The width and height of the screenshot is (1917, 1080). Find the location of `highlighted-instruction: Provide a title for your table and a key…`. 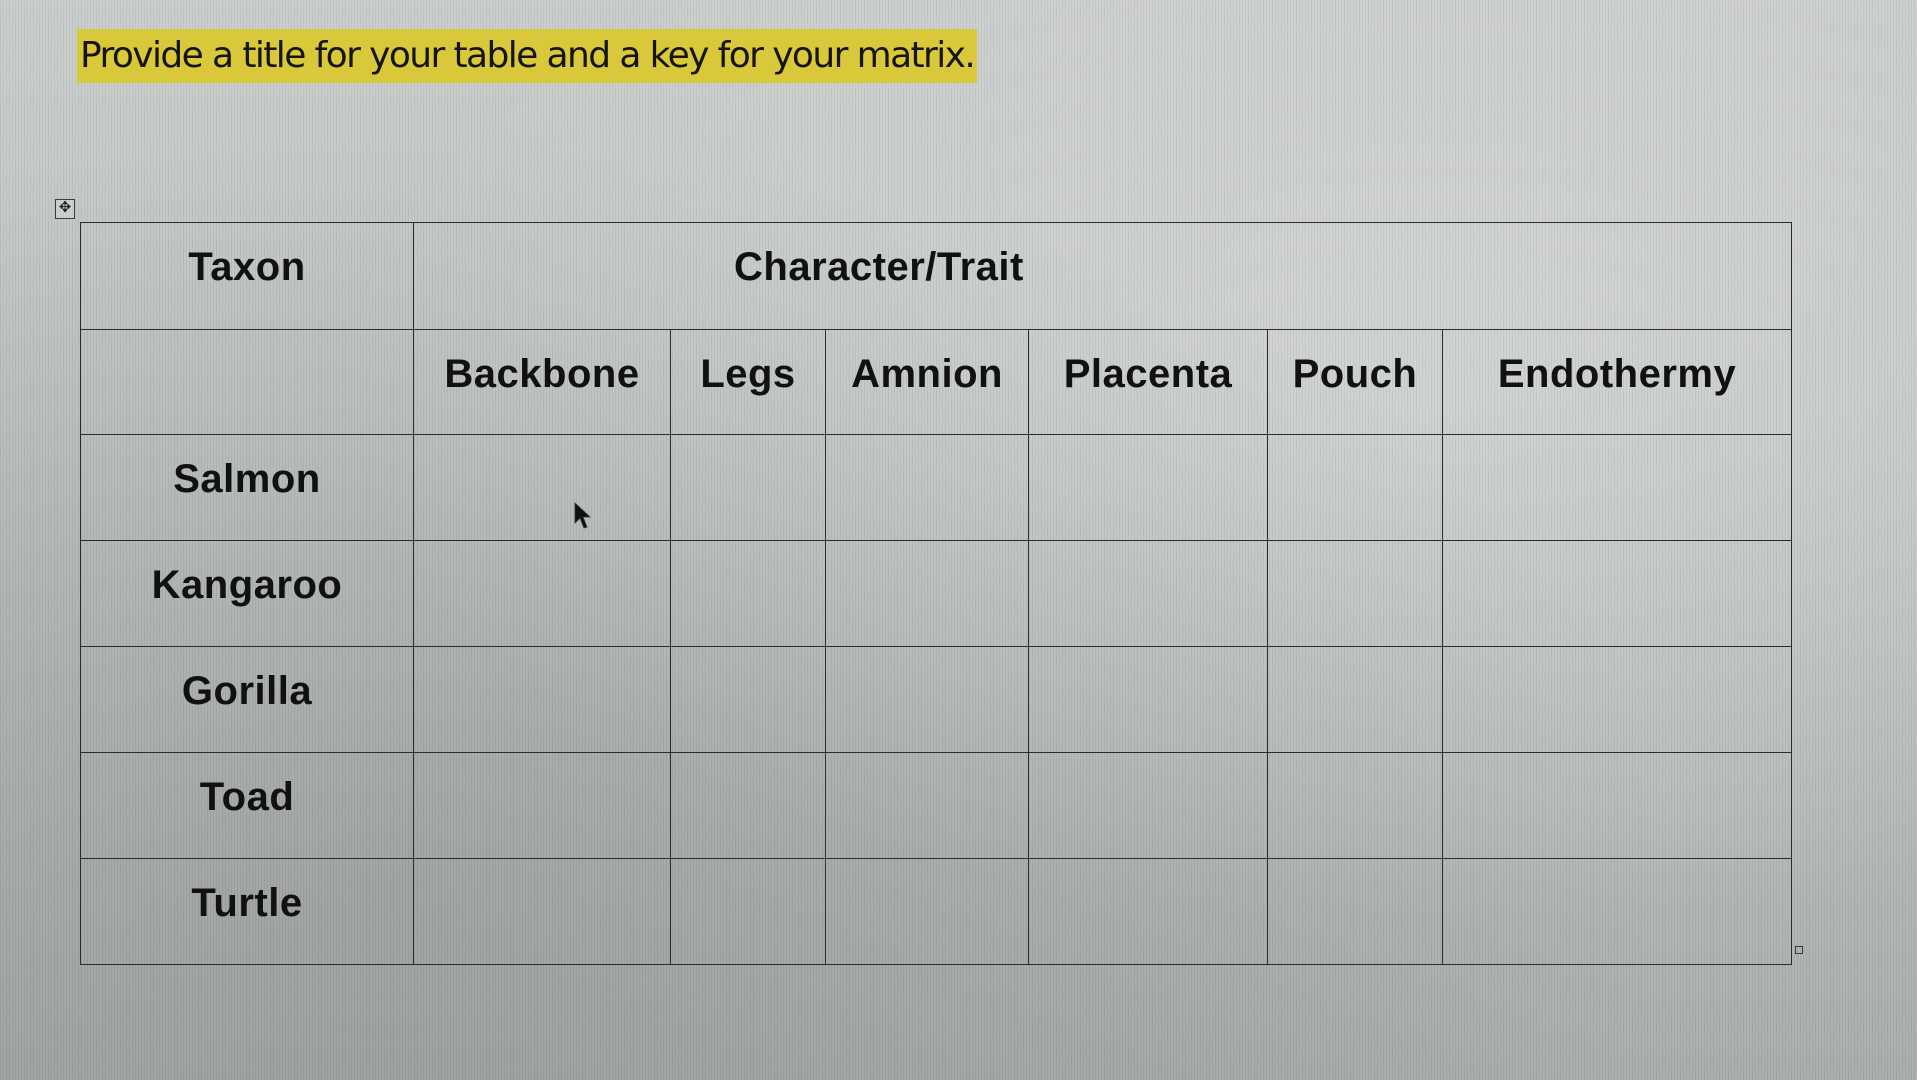

highlighted-instruction: Provide a title for your table and a key… is located at coordinates (527, 56).